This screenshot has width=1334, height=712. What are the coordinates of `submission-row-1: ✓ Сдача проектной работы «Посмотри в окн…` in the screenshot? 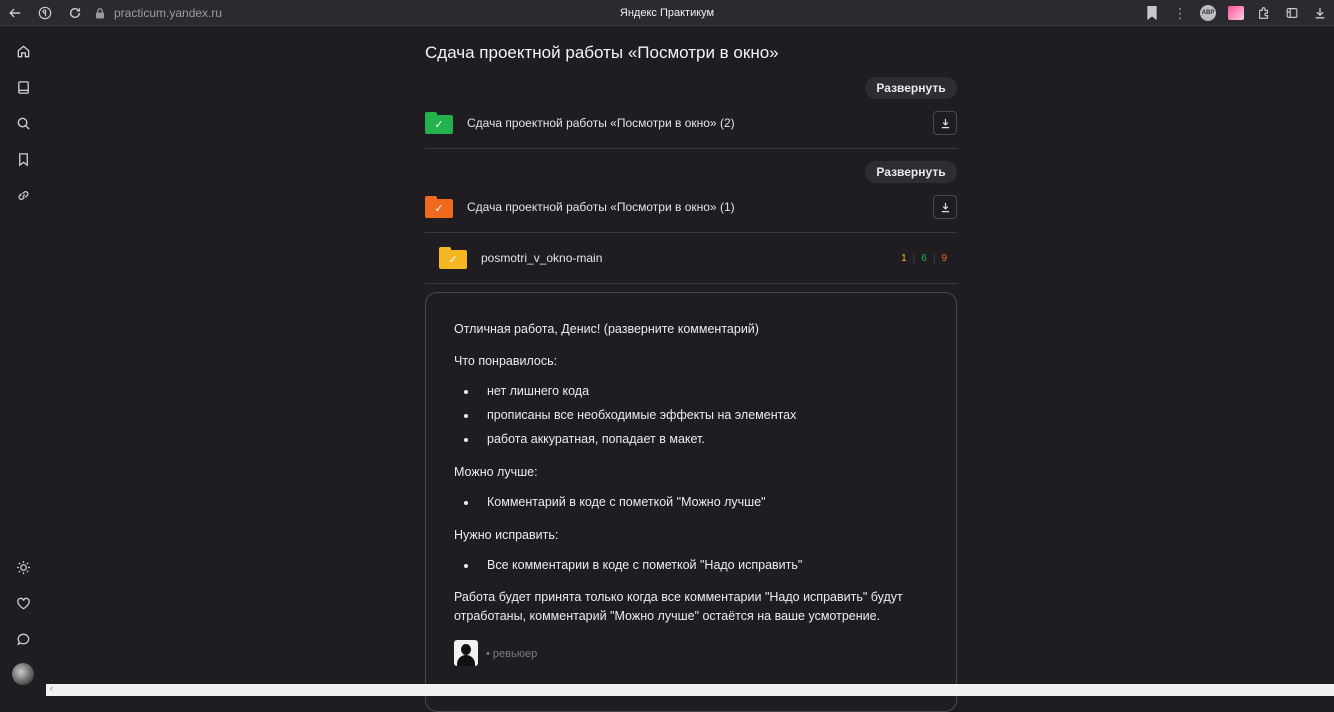 It's located at (691, 207).